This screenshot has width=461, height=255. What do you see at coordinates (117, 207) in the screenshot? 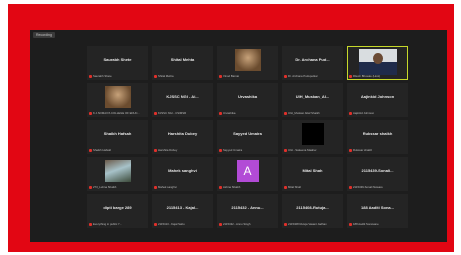
I see `participant-name: dipti barge 289` at bounding box center [117, 207].